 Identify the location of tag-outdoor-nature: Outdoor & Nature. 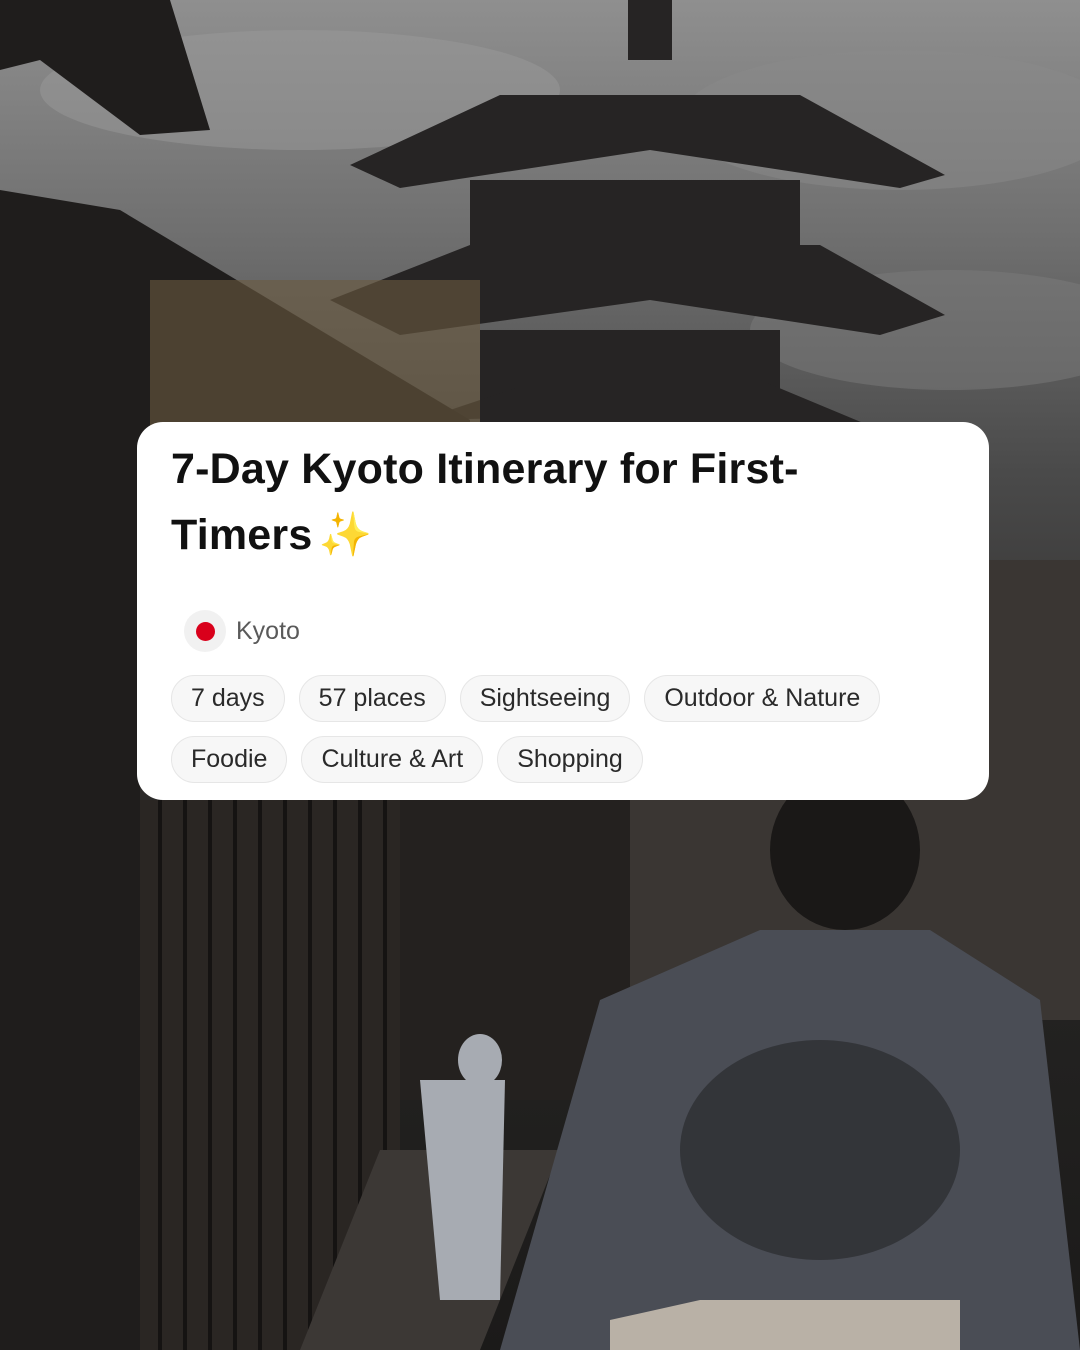
(762, 698).